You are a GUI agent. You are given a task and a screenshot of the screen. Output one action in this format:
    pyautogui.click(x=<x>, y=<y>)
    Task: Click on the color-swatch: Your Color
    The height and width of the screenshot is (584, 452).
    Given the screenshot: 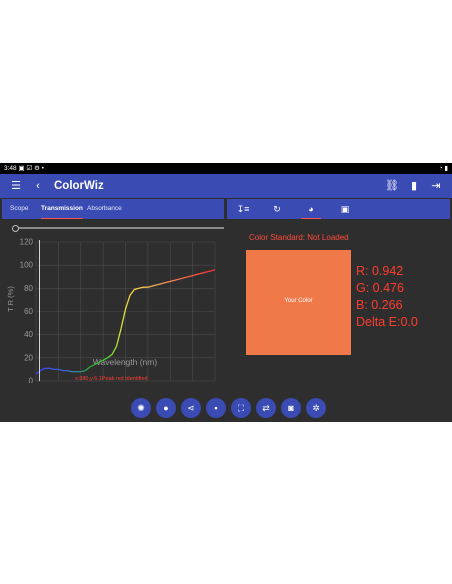 What is the action you would take?
    pyautogui.click(x=298, y=302)
    